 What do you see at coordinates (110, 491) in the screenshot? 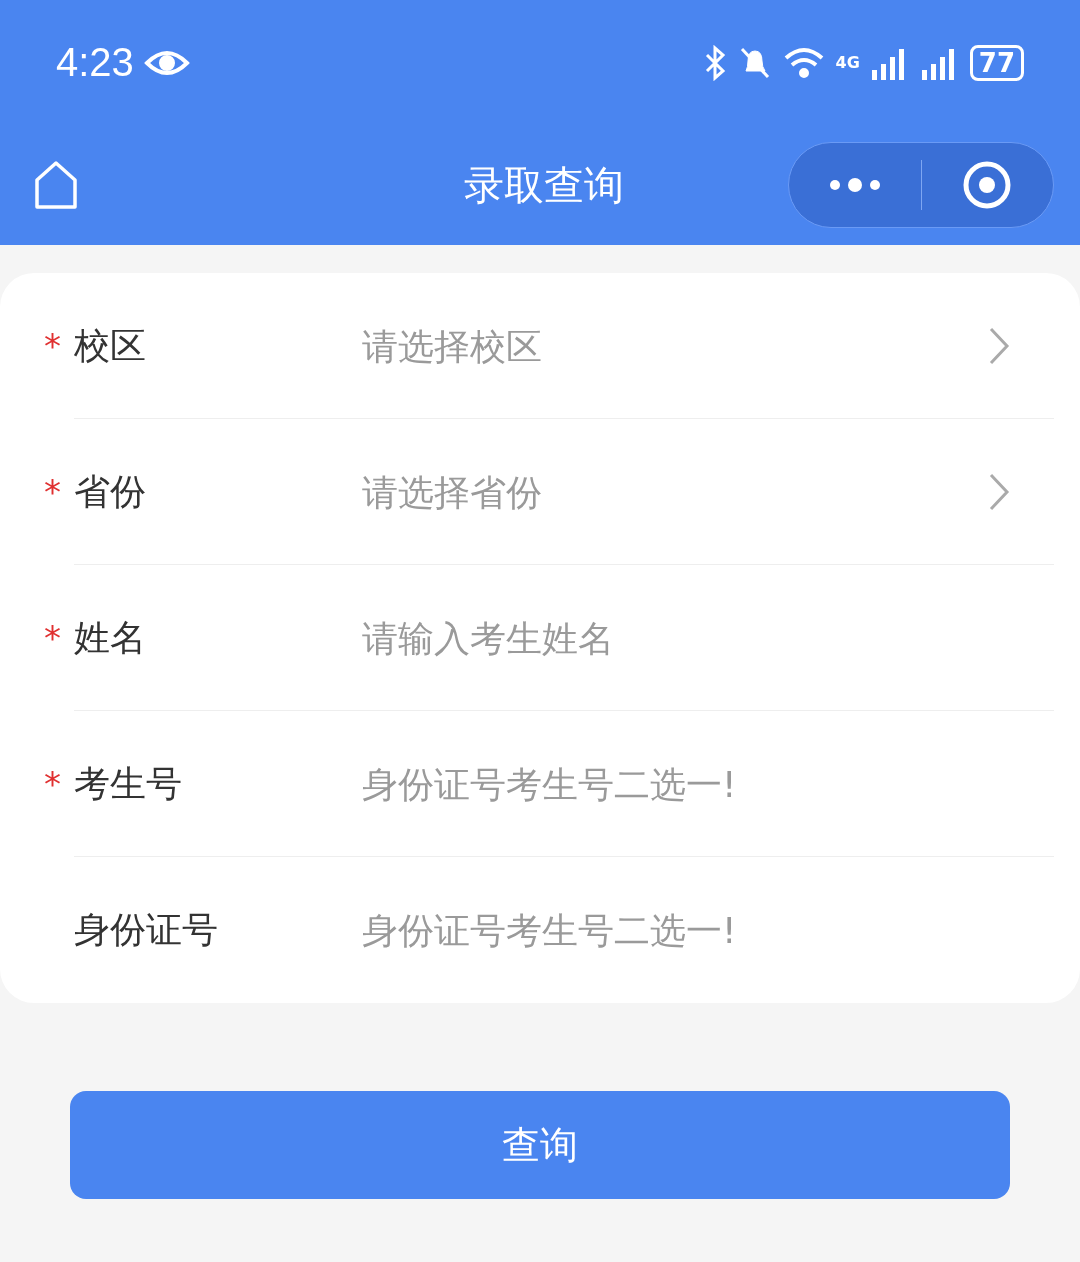
I see `field-label: 省份` at bounding box center [110, 491].